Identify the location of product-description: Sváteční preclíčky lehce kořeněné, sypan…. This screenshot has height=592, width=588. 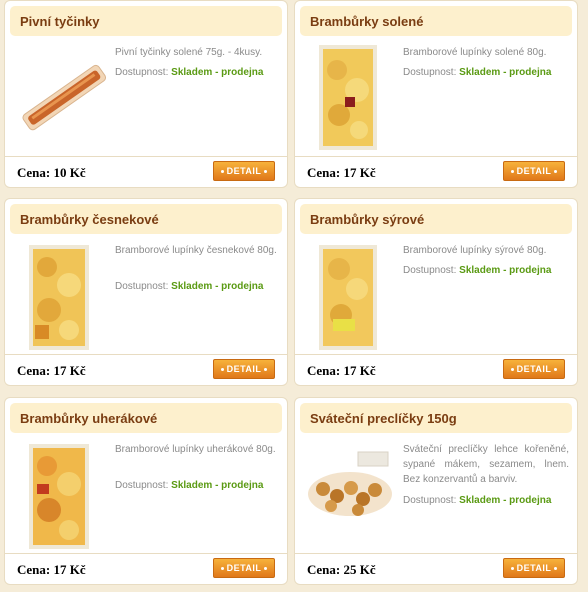
(486, 464).